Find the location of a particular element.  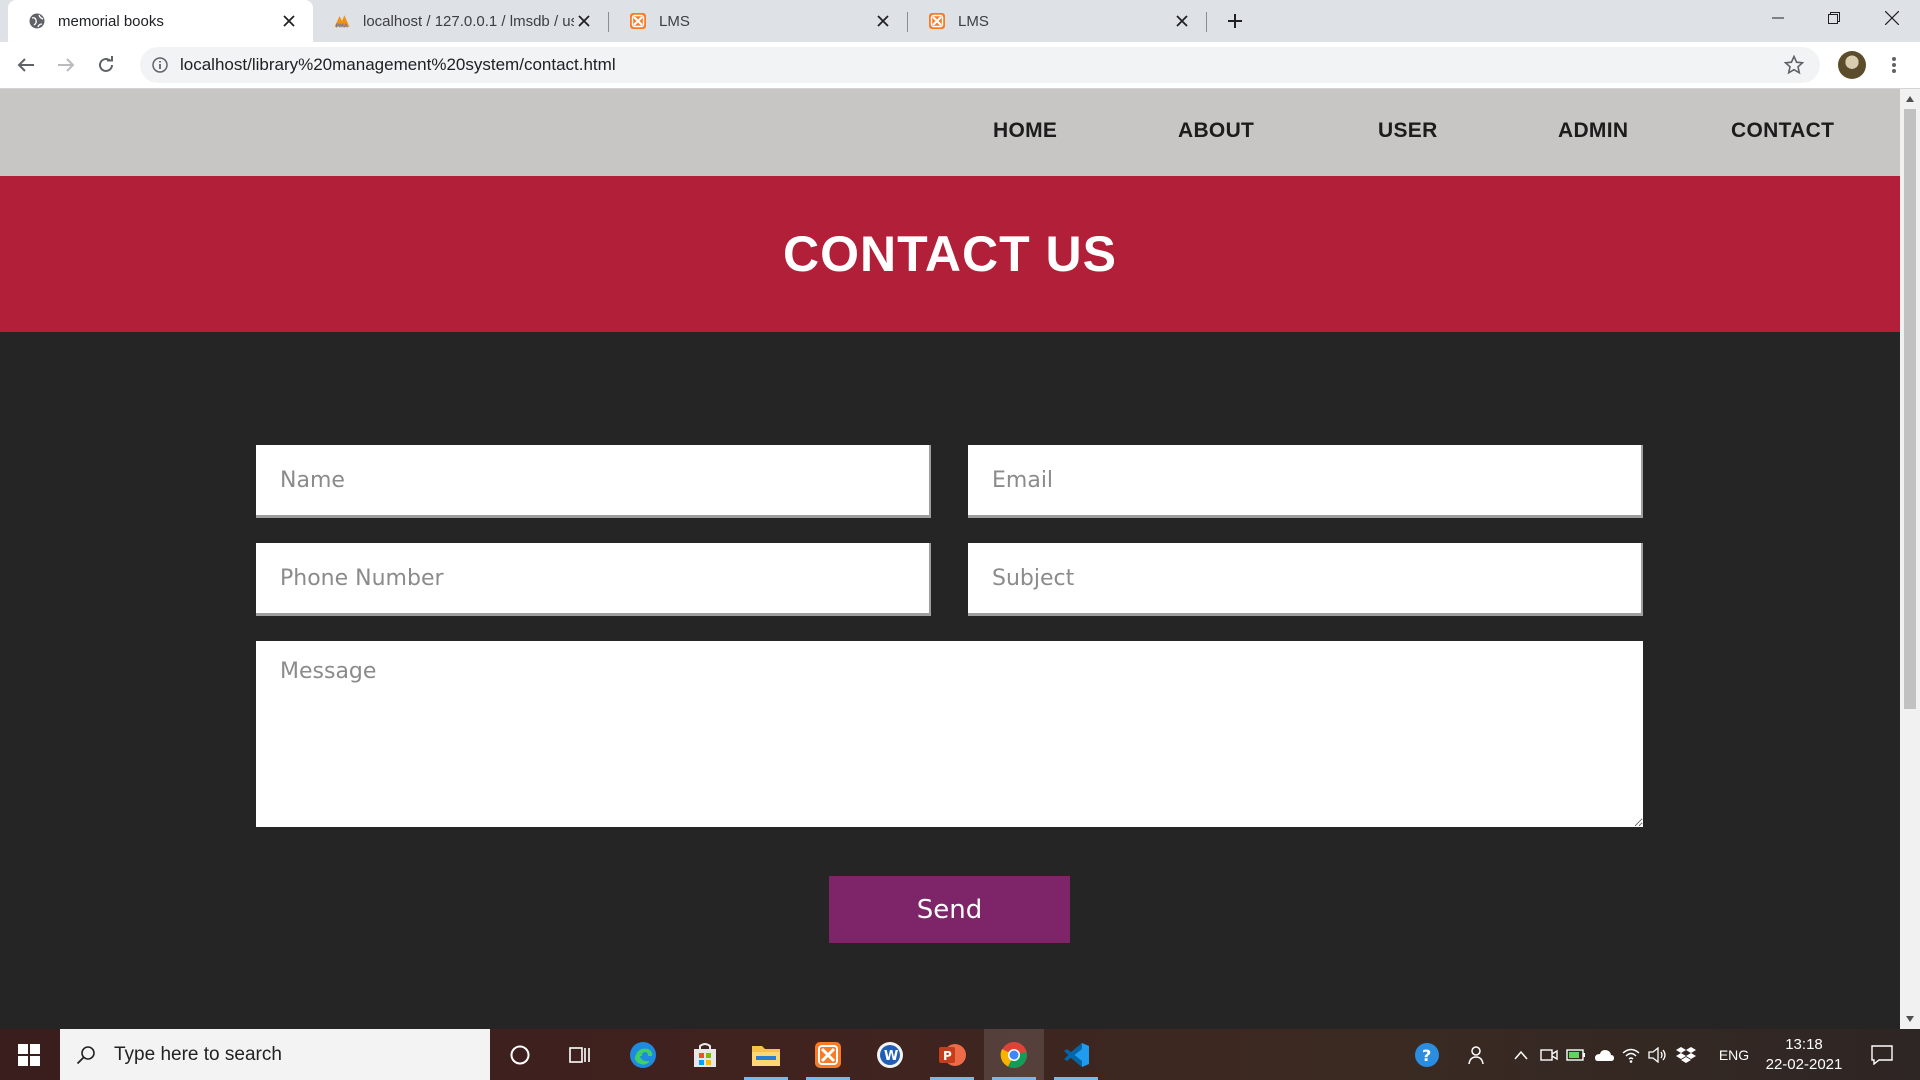

arrow-left-icon is located at coordinates (25, 65).